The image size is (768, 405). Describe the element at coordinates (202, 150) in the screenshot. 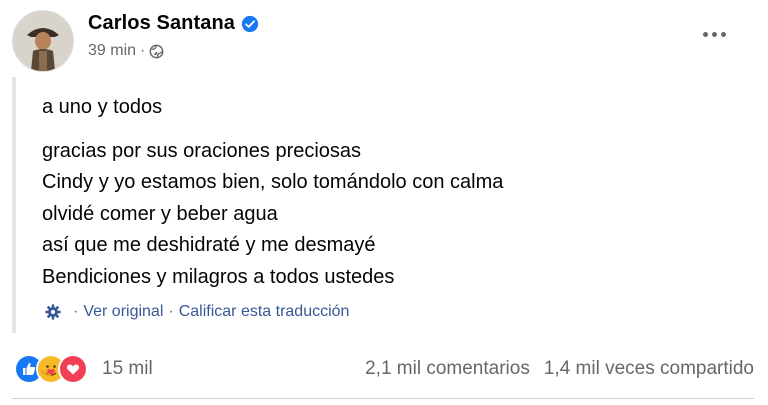

I see `post-line: gracias por sus oraciones preciosas` at that location.